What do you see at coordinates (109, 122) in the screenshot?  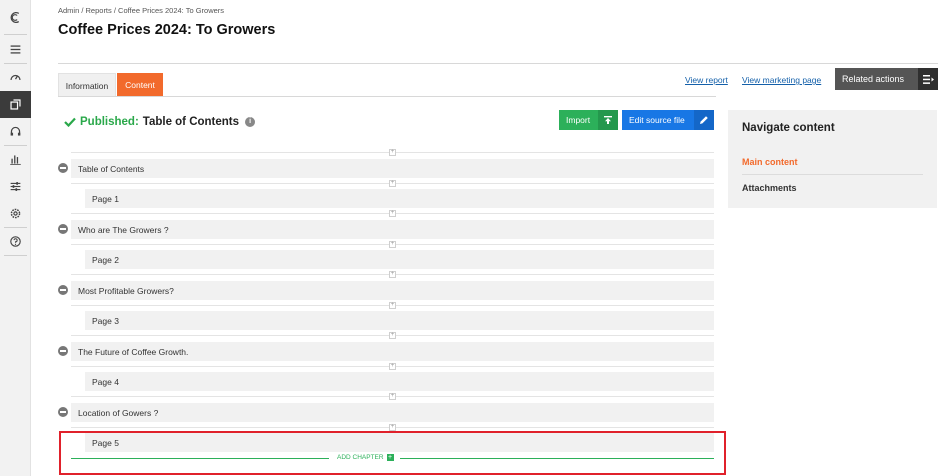 I see `published-label: Published:` at bounding box center [109, 122].